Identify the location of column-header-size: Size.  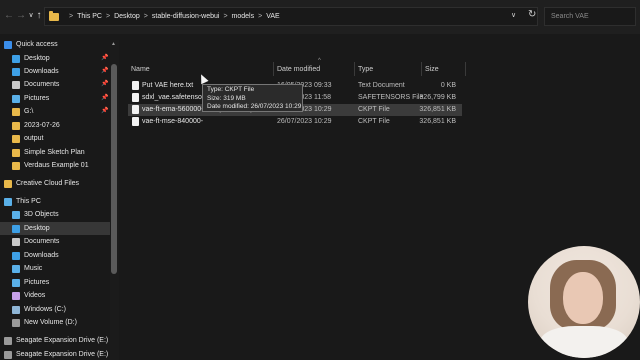
(432, 69).